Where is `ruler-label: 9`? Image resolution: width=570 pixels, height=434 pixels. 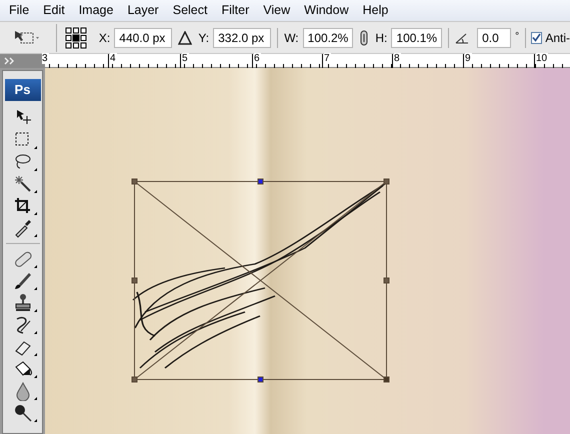
ruler-label: 9 is located at coordinates (468, 58).